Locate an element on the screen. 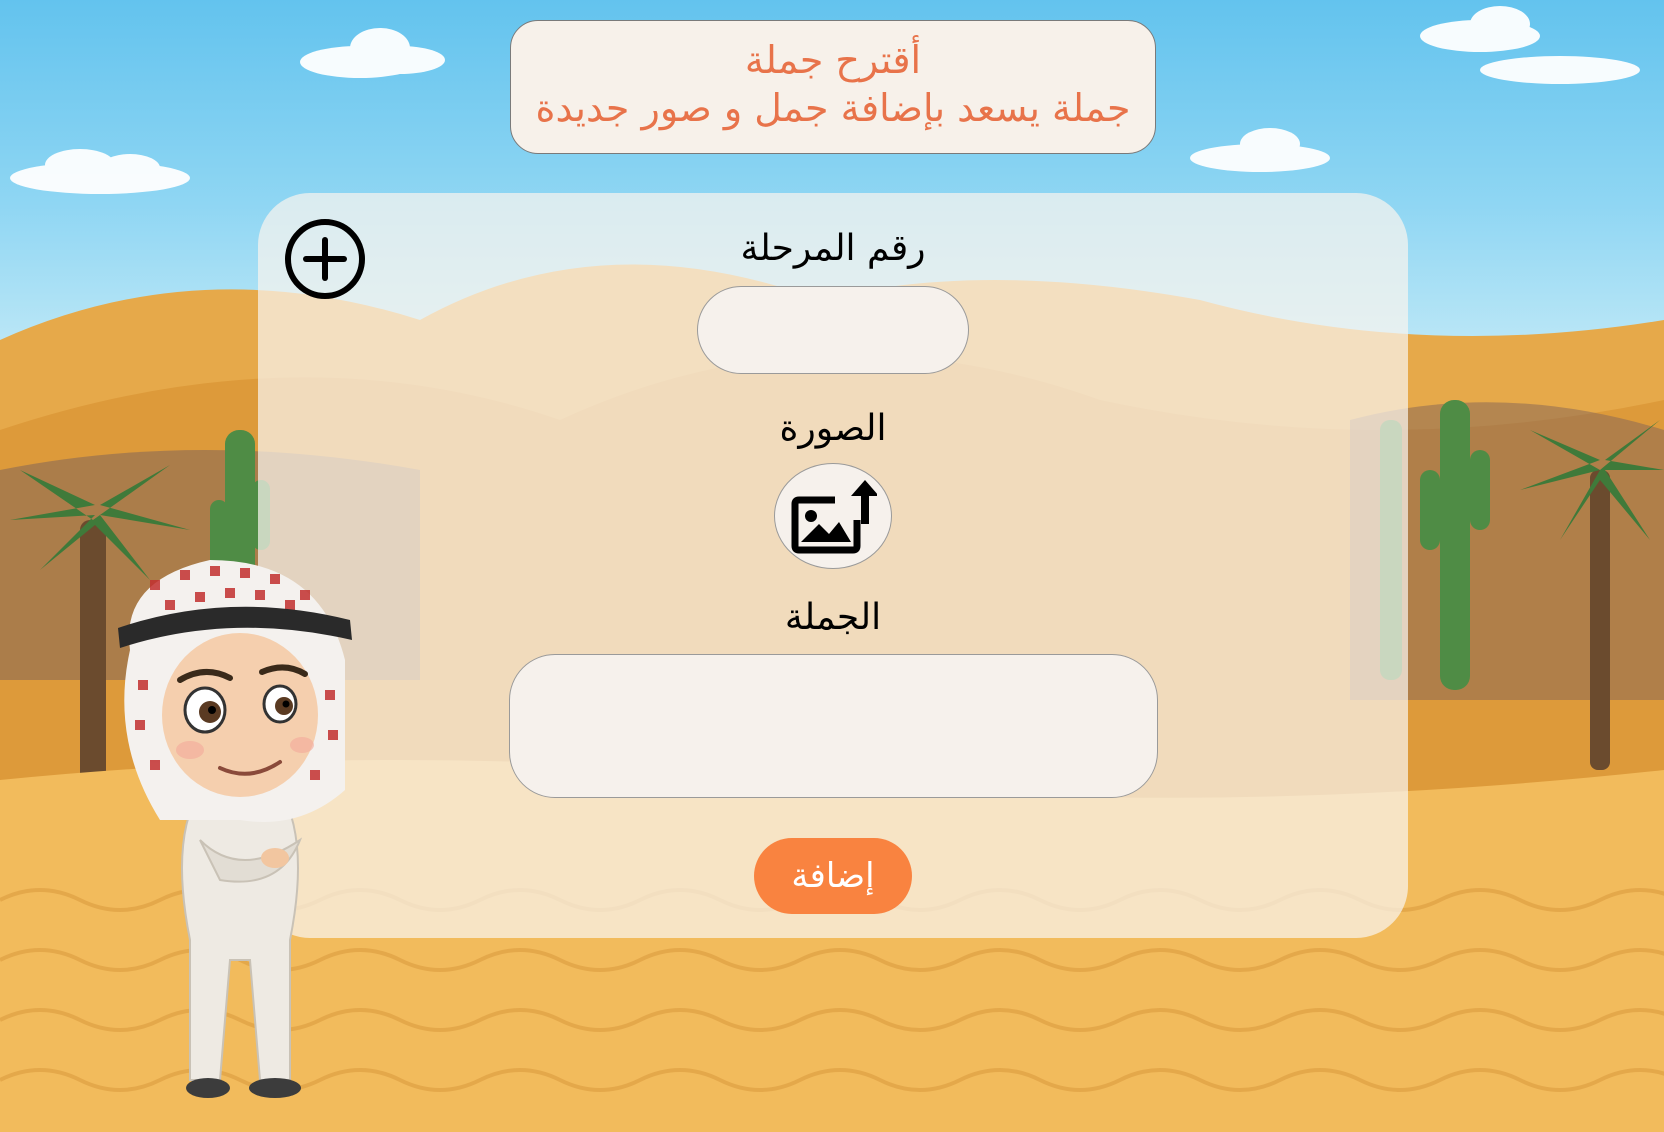  image-upload-button is located at coordinates (833, 516).